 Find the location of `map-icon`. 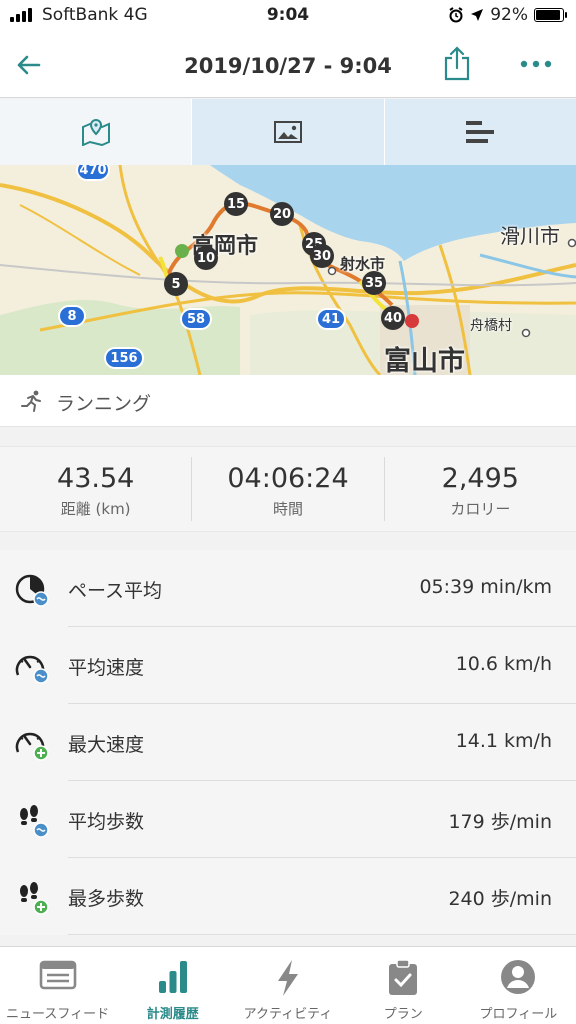

map-icon is located at coordinates (95, 132).